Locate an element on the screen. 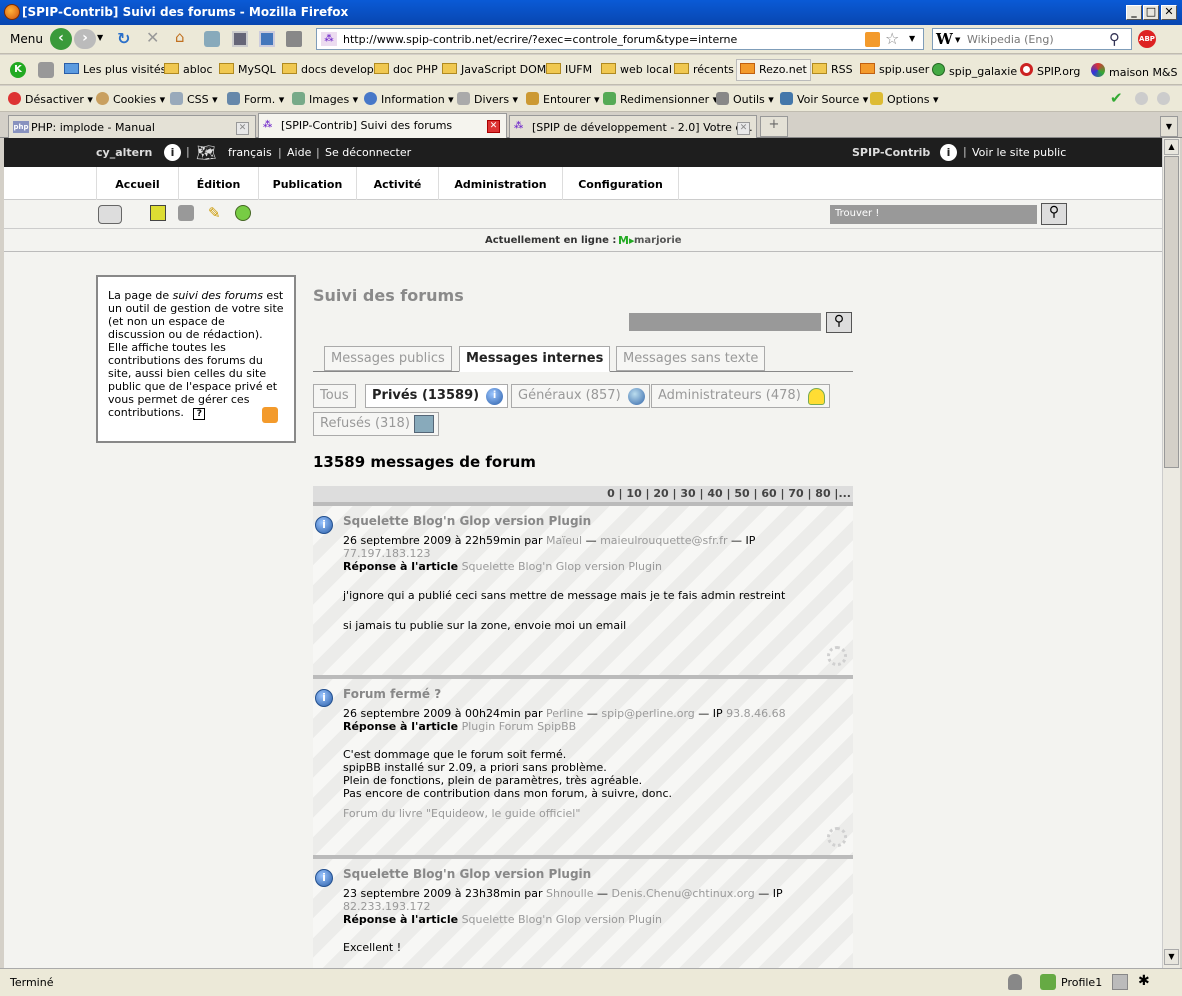 This screenshot has height=996, width=1182. toggle-layout-icon is located at coordinates (110, 214).